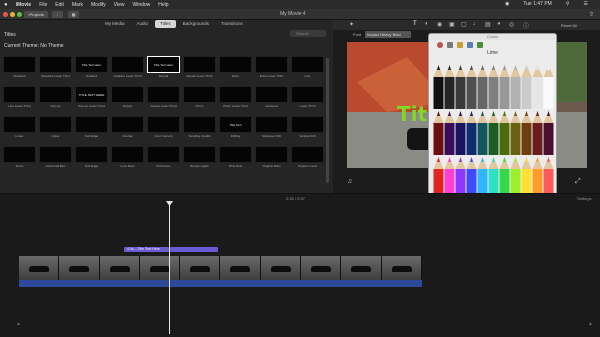 This screenshot has height=337, width=600. What do you see at coordinates (220, 283) in the screenshot?
I see `audio-track` at bounding box center [220, 283].